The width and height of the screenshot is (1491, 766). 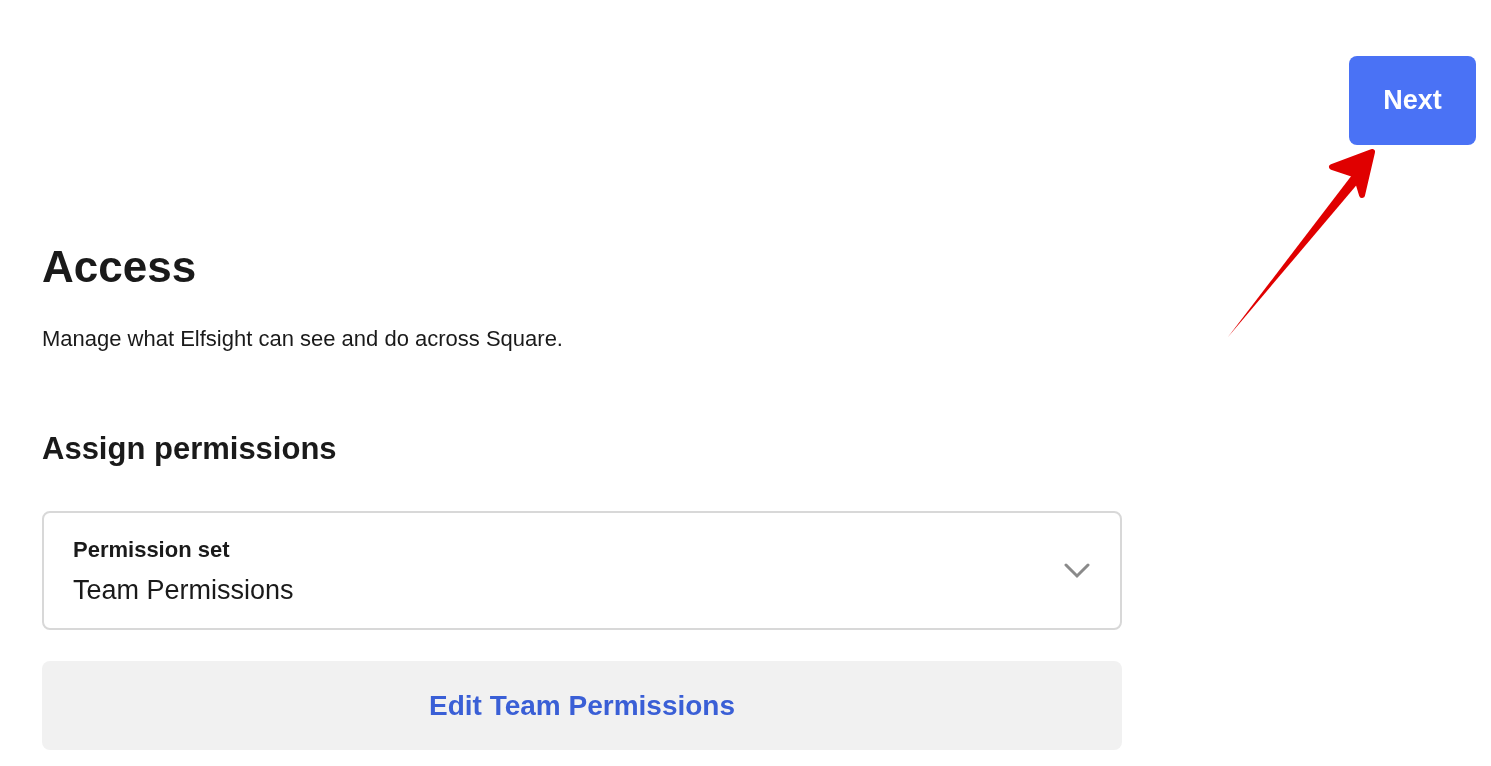 I want to click on field-value: Team Permissions, so click(x=183, y=589).